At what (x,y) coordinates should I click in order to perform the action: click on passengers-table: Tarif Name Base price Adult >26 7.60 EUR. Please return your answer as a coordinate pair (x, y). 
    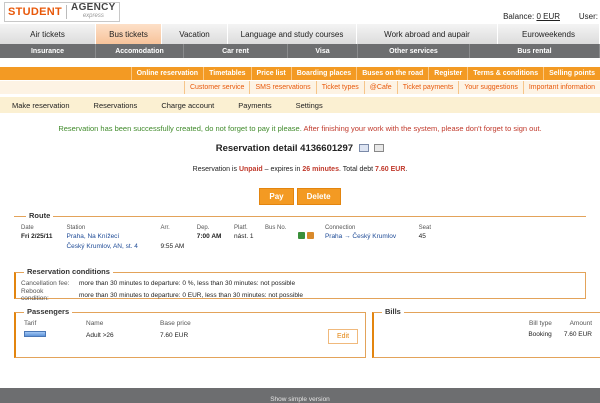
    Looking at the image, I should click on (112, 329).